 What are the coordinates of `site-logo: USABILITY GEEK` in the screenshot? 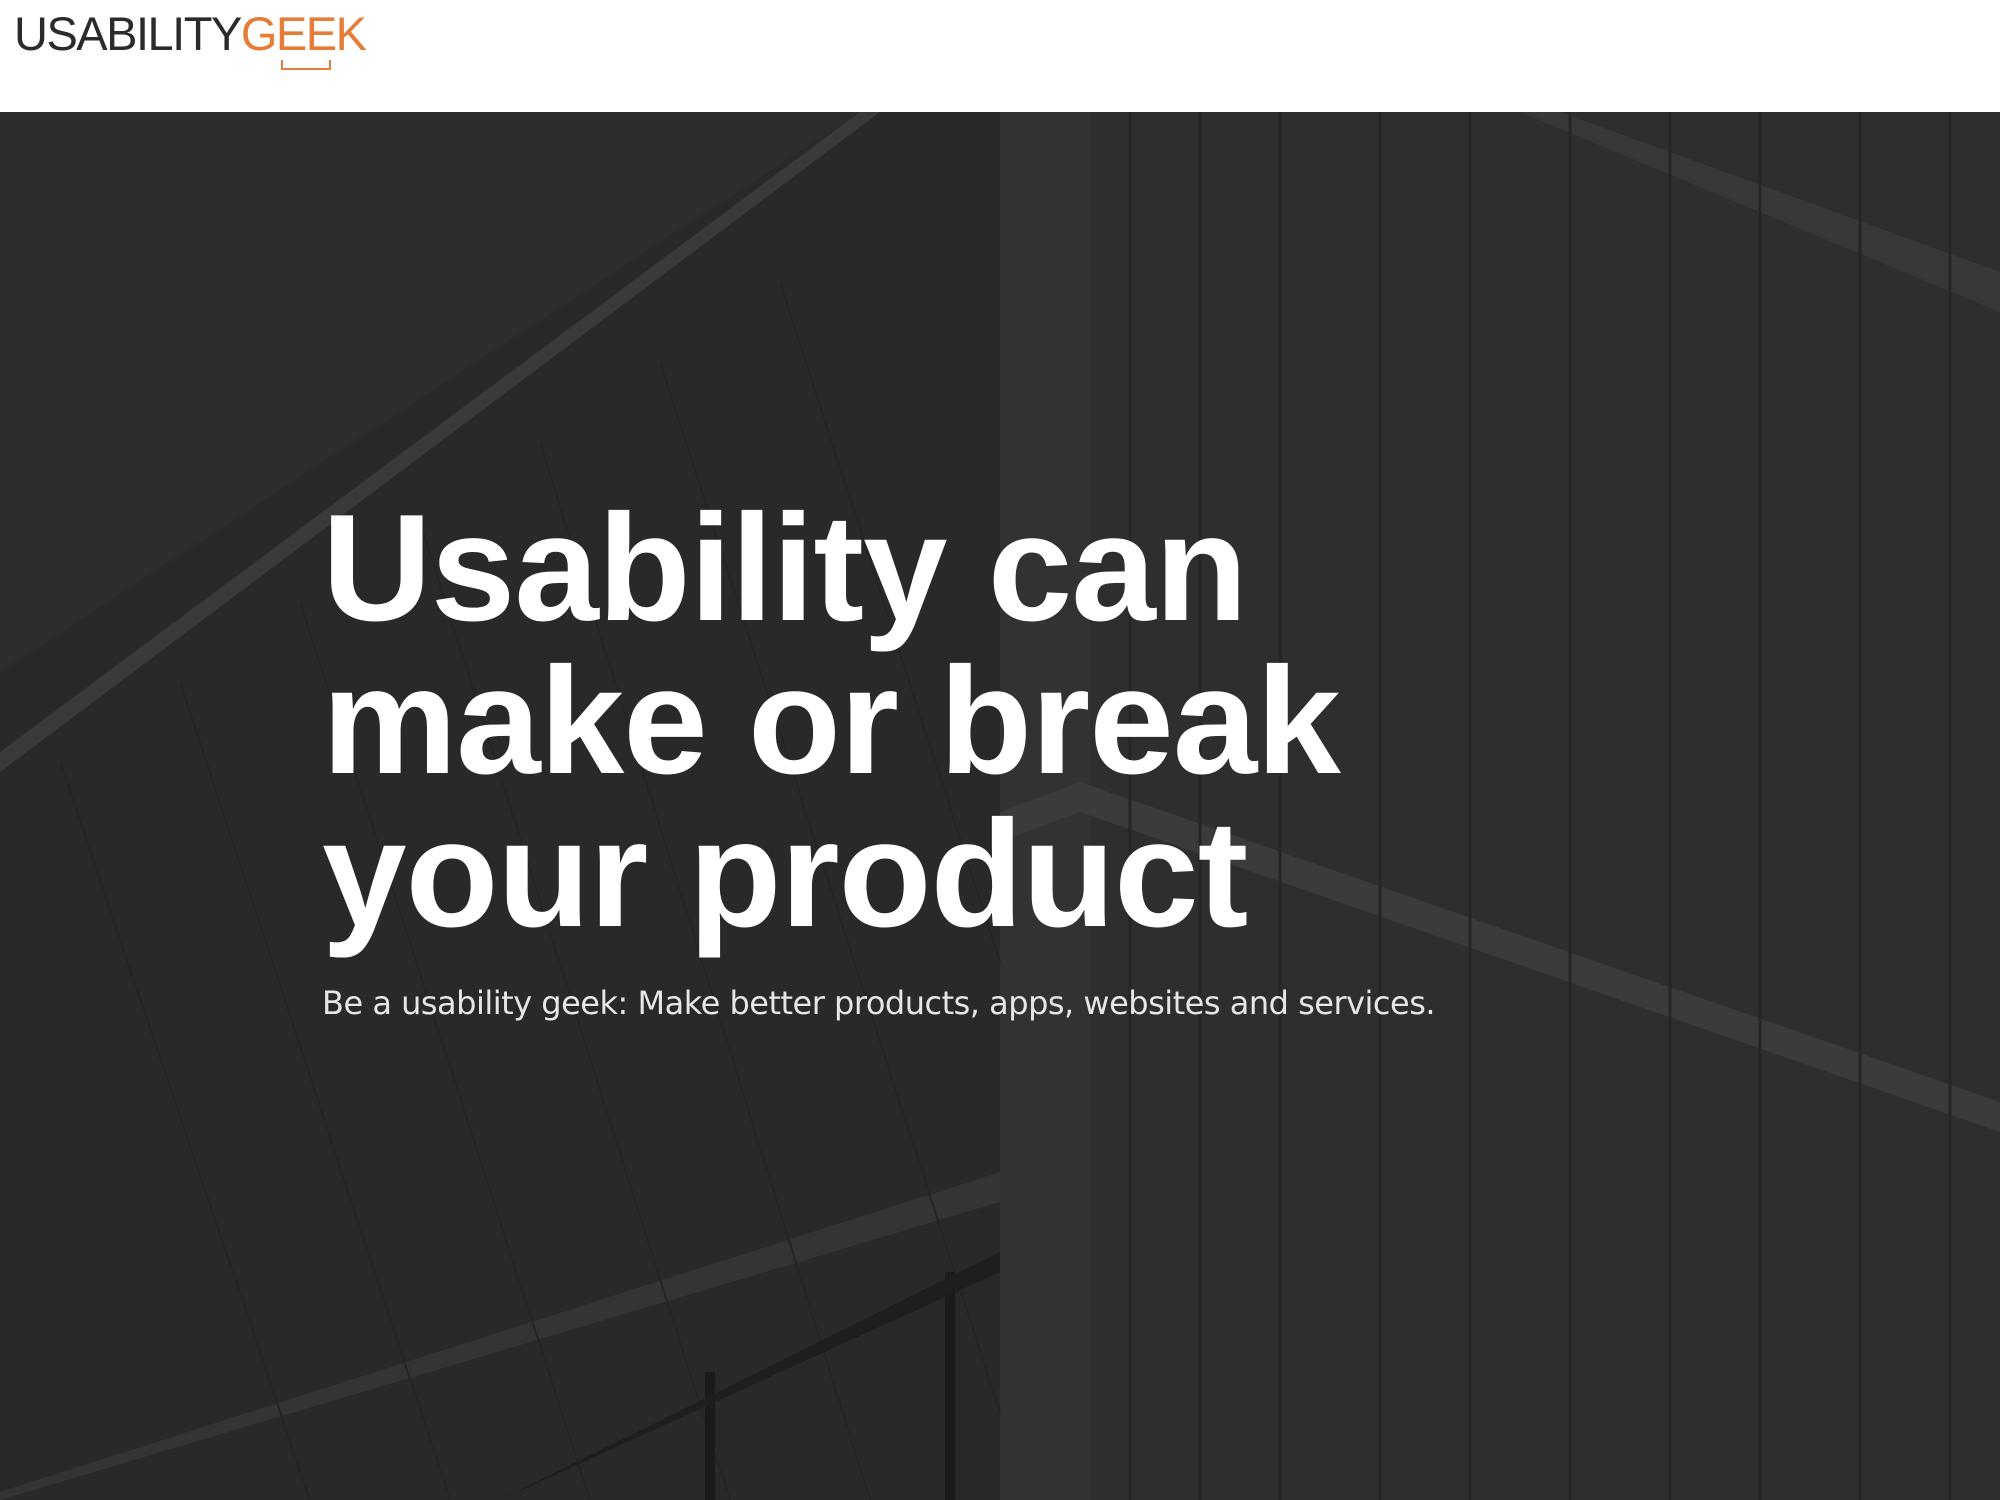 It's located at (190, 38).